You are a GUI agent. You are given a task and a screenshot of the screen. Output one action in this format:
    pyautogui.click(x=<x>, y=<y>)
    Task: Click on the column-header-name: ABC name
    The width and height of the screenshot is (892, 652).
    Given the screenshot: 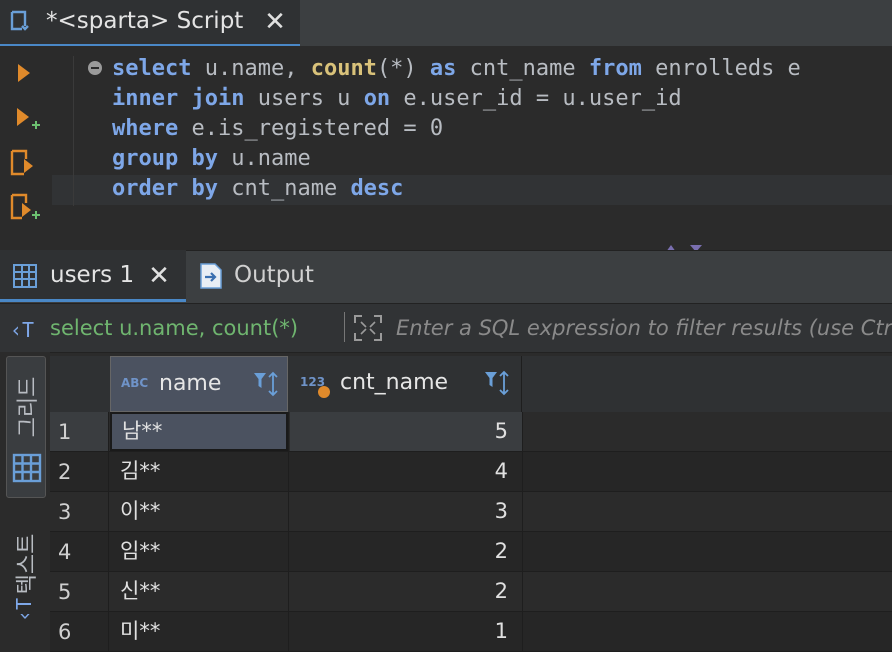 What is the action you would take?
    pyautogui.click(x=199, y=384)
    